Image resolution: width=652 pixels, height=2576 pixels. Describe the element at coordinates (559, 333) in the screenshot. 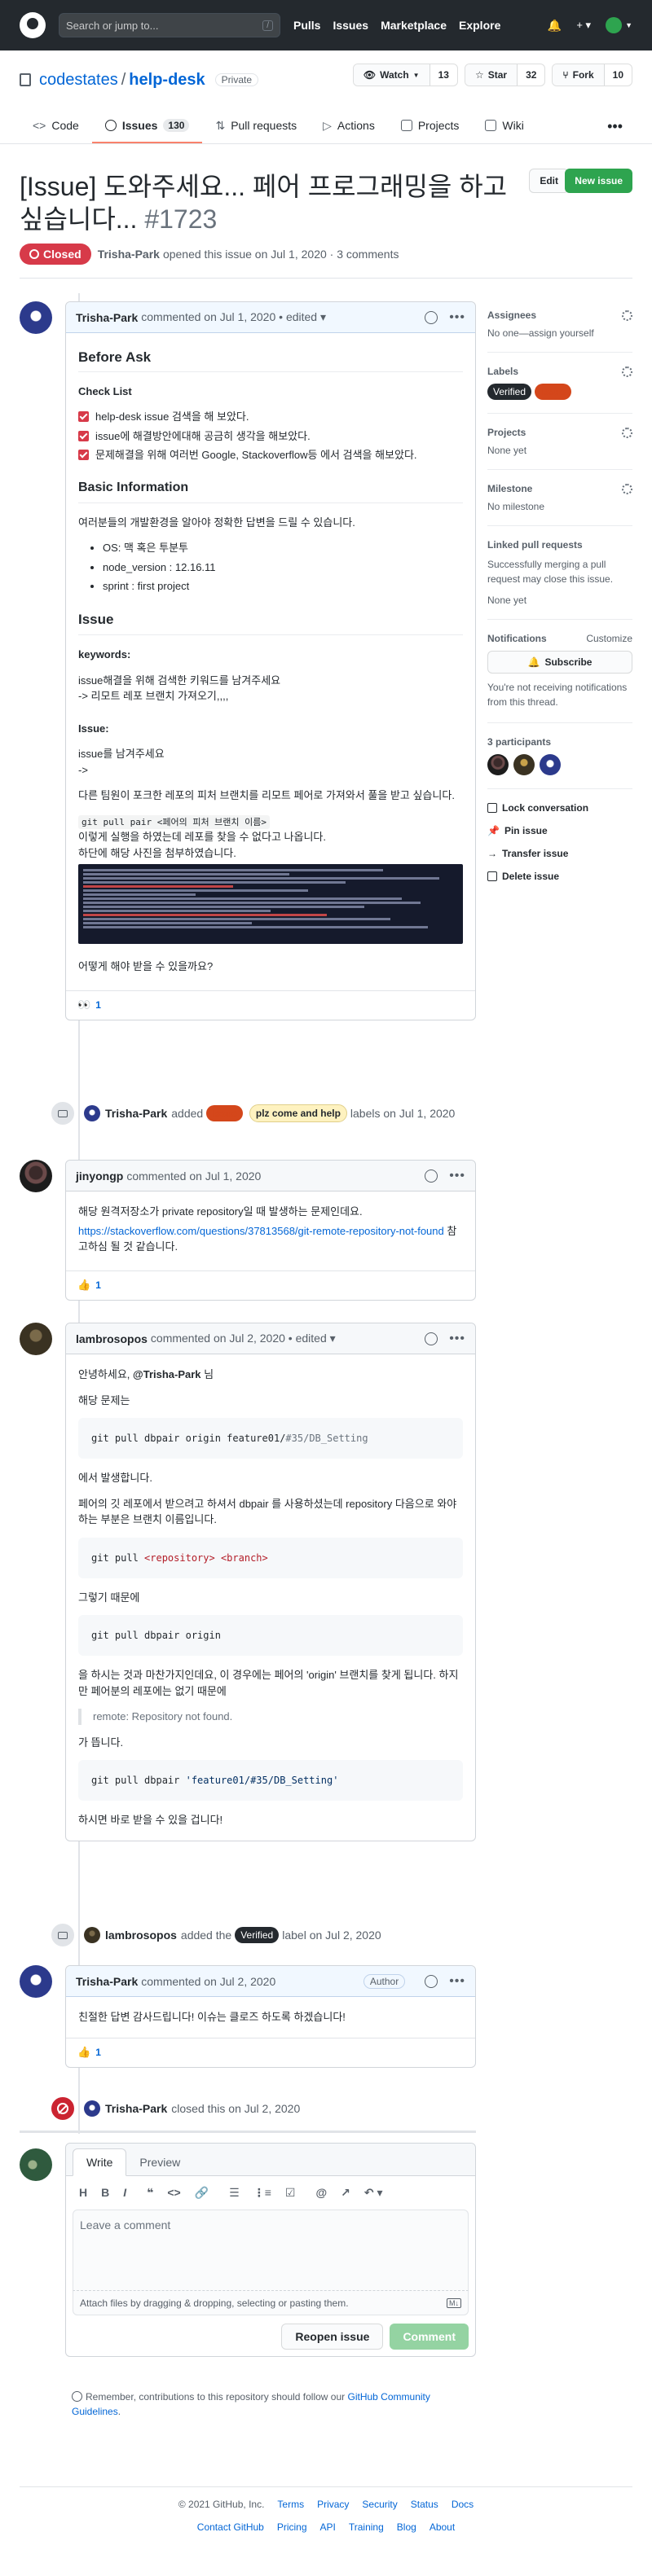

I see `assign-yourself-link: No one—assign yourself` at that location.